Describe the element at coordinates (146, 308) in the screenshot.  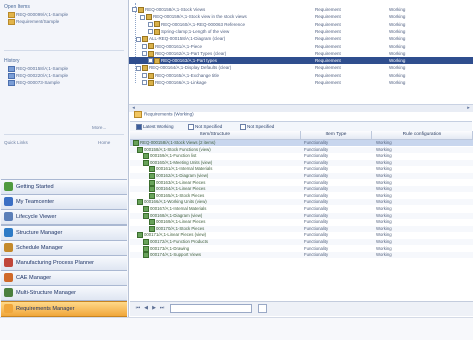
I see `prev-page-icon: ◀` at that location.